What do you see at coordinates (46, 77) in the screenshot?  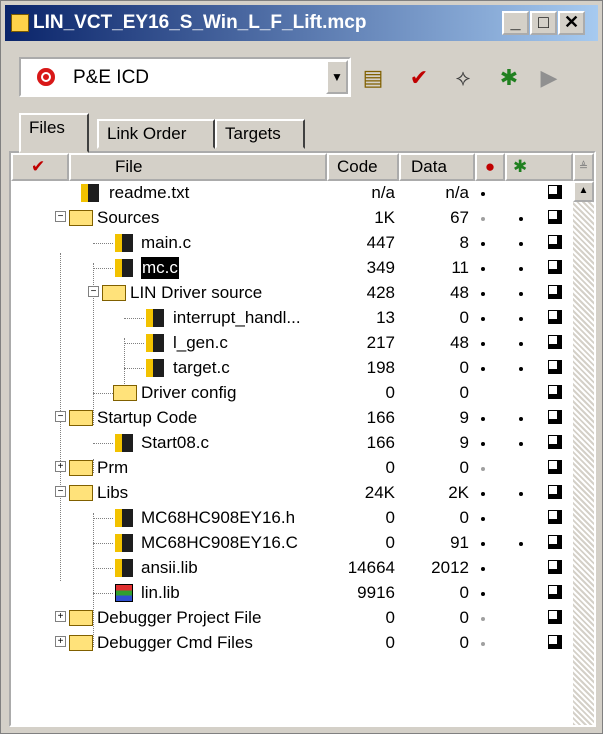 I see `target-icon` at bounding box center [46, 77].